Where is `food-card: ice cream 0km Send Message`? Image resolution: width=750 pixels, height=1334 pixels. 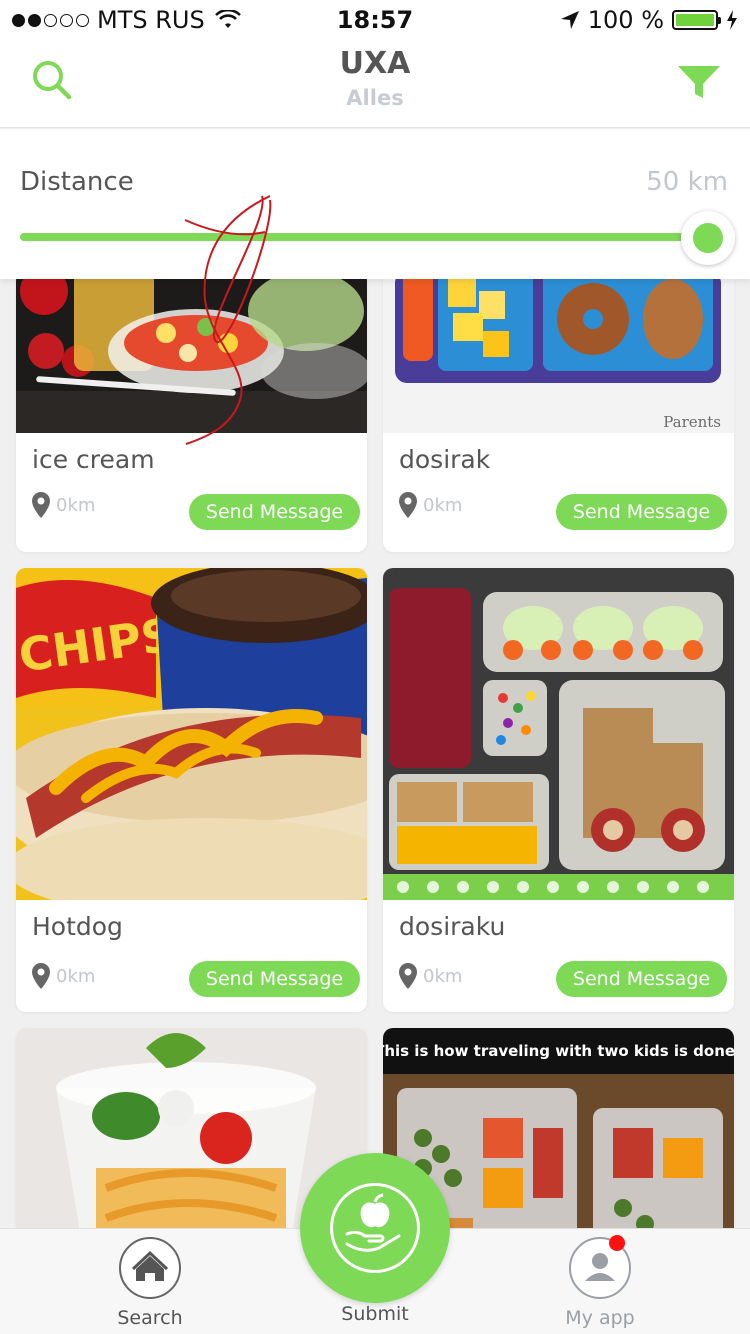 food-card: ice cream 0km Send Message is located at coordinates (191, 415).